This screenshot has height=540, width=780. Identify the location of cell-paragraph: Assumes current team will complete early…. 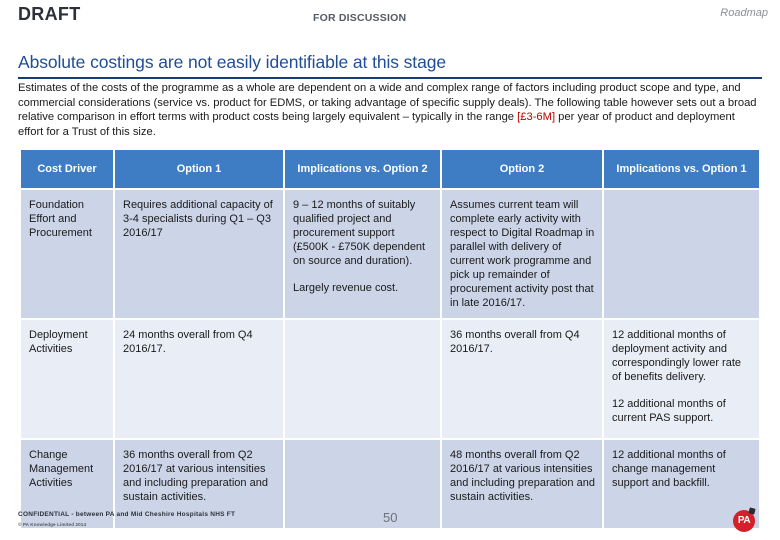
(522, 254).